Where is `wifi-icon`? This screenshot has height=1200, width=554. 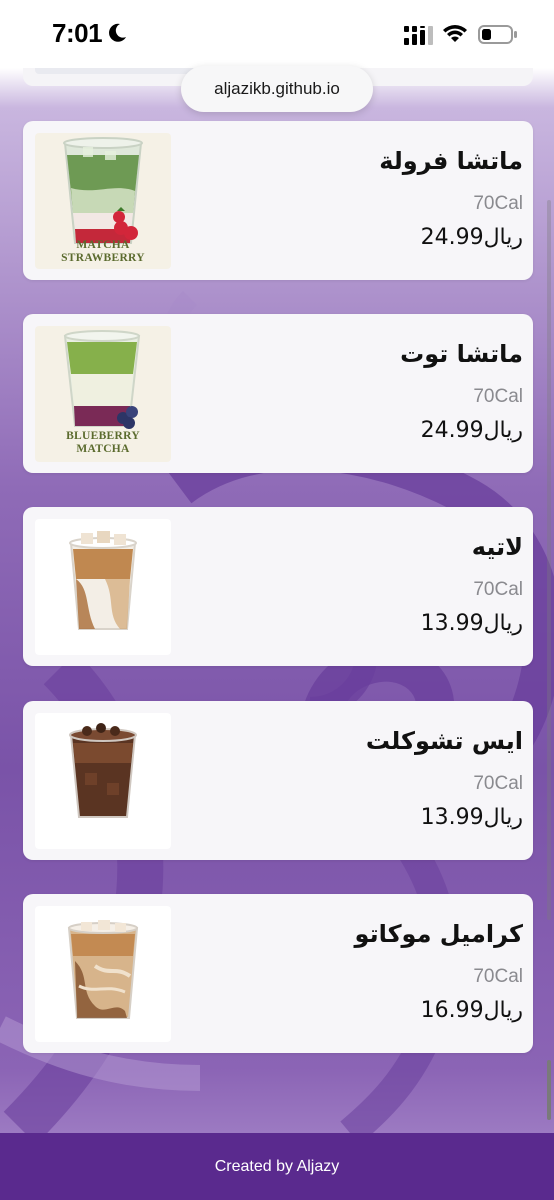 wifi-icon is located at coordinates (455, 33).